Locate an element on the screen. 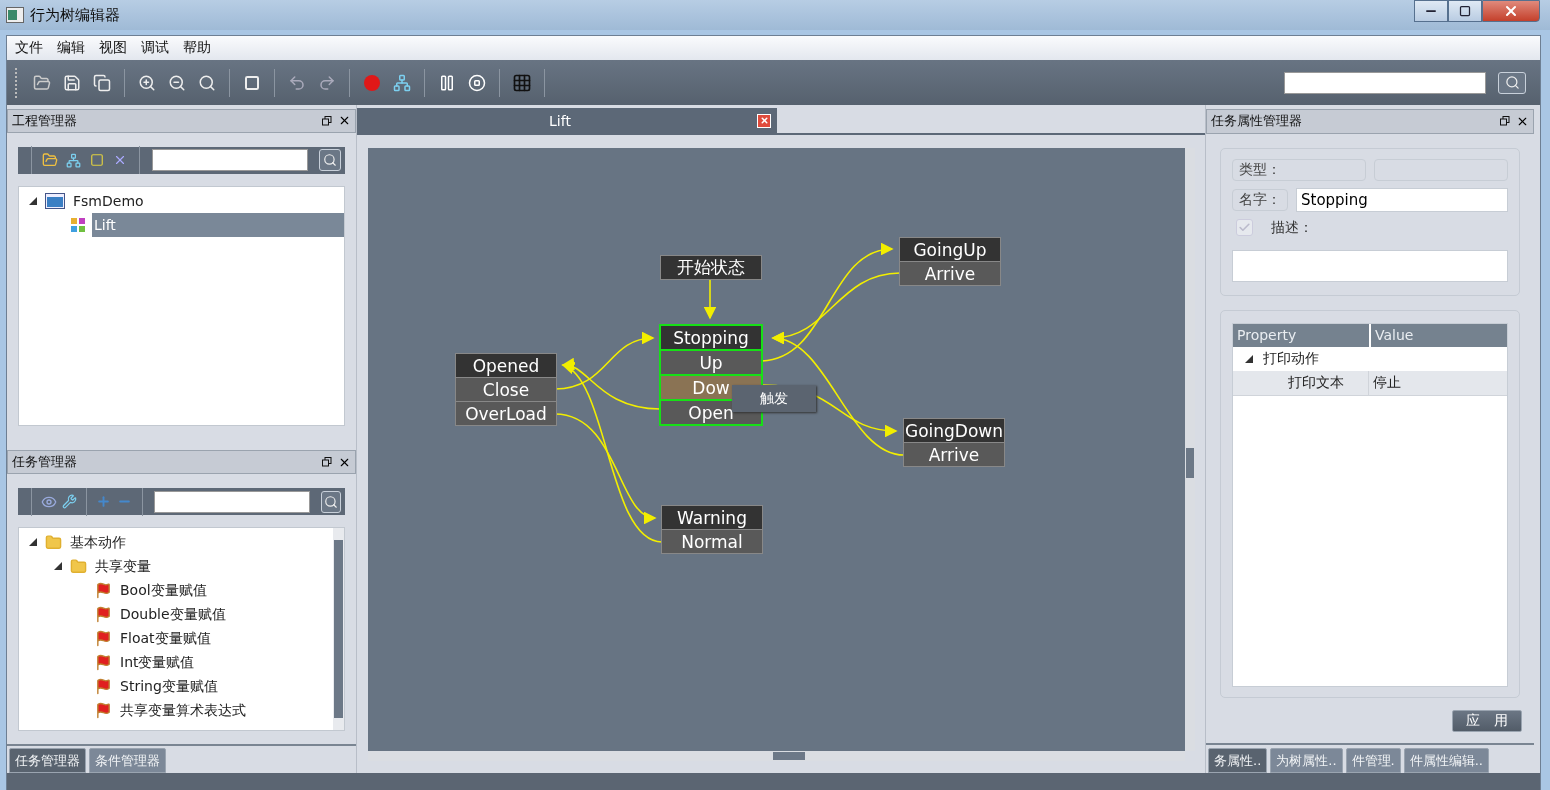  menu-item: 调试 is located at coordinates (155, 48).